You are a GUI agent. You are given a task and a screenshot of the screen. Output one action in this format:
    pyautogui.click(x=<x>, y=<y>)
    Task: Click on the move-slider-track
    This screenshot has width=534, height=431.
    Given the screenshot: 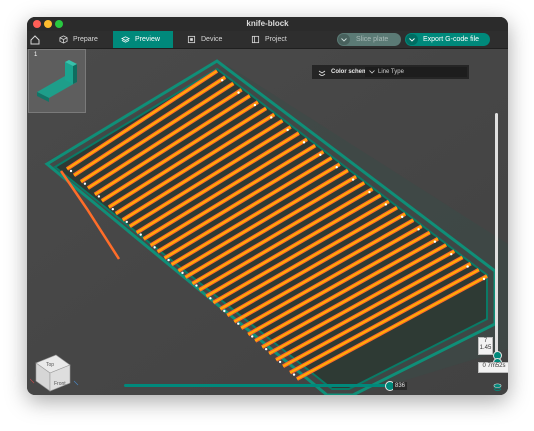 What is the action you would take?
    pyautogui.click(x=257, y=385)
    